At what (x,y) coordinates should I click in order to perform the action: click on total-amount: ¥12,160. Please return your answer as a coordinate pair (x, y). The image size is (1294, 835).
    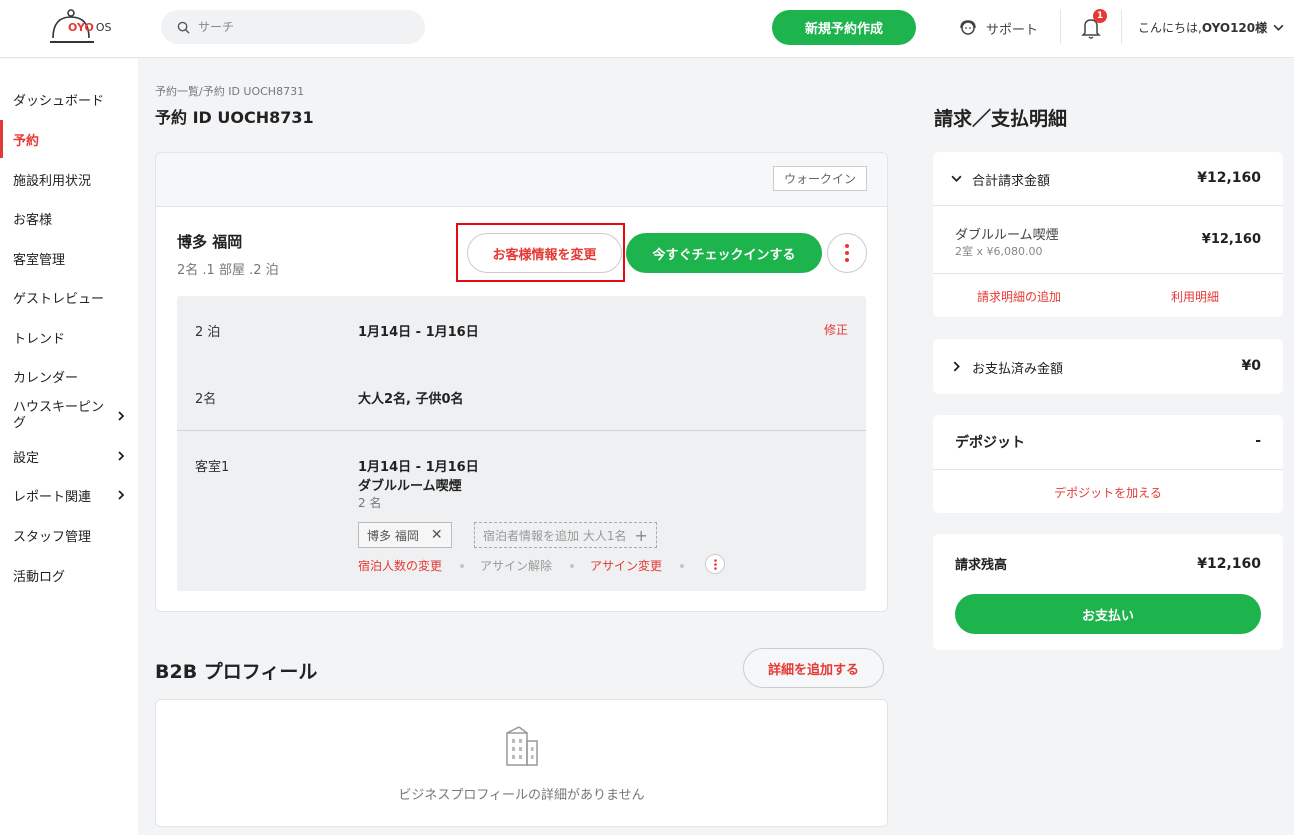
    Looking at the image, I should click on (1229, 178).